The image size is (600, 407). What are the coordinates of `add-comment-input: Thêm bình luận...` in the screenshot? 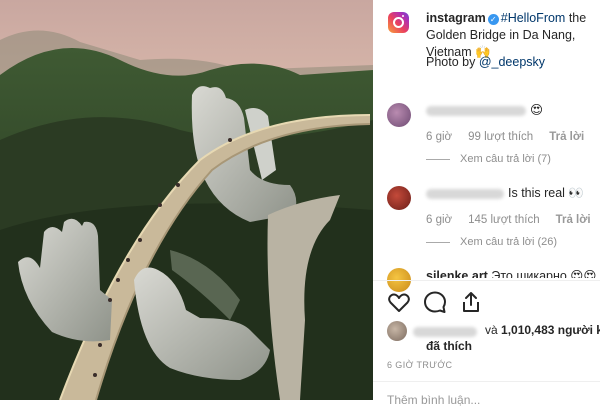 It's located at (433, 400).